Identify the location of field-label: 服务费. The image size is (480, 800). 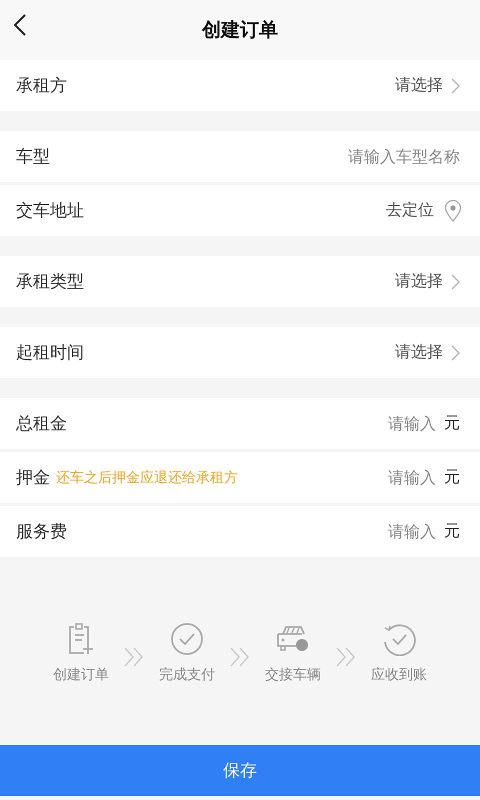
(41, 532).